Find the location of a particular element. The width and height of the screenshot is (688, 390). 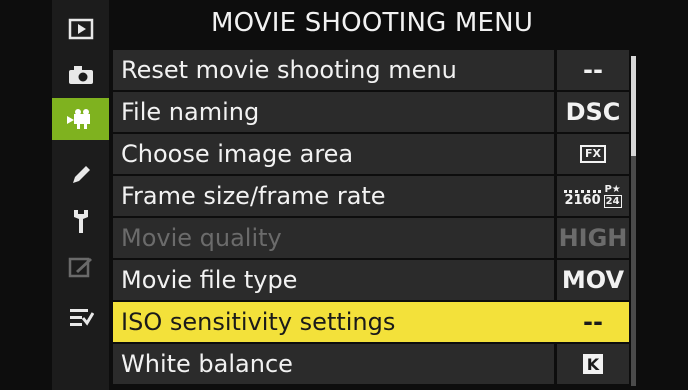

menu-item-label: File naming is located at coordinates (190, 112).